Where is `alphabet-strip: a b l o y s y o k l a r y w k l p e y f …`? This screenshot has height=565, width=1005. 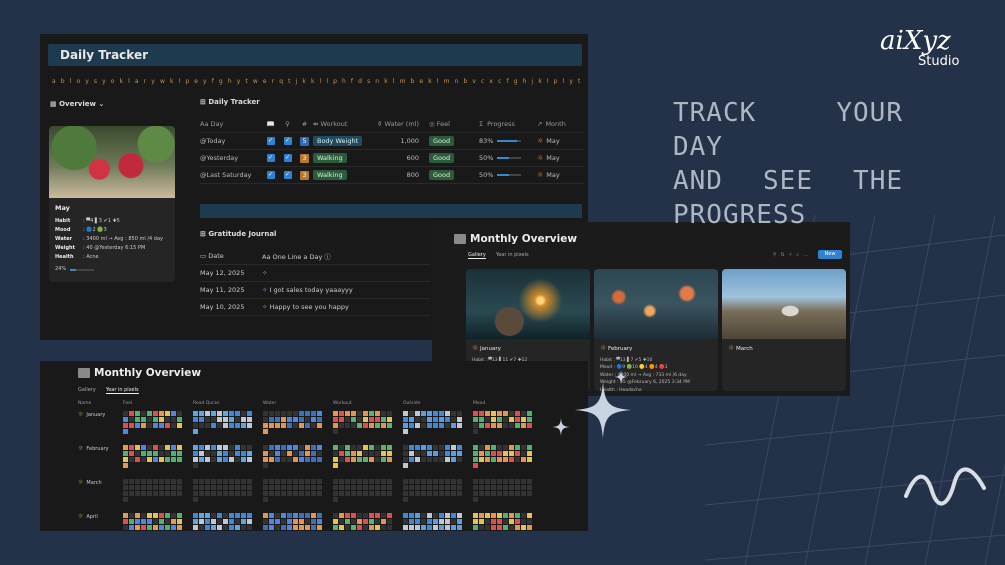
alphabet-strip: a b l o y s y o k l a r y w k l p e y f … is located at coordinates (317, 81).